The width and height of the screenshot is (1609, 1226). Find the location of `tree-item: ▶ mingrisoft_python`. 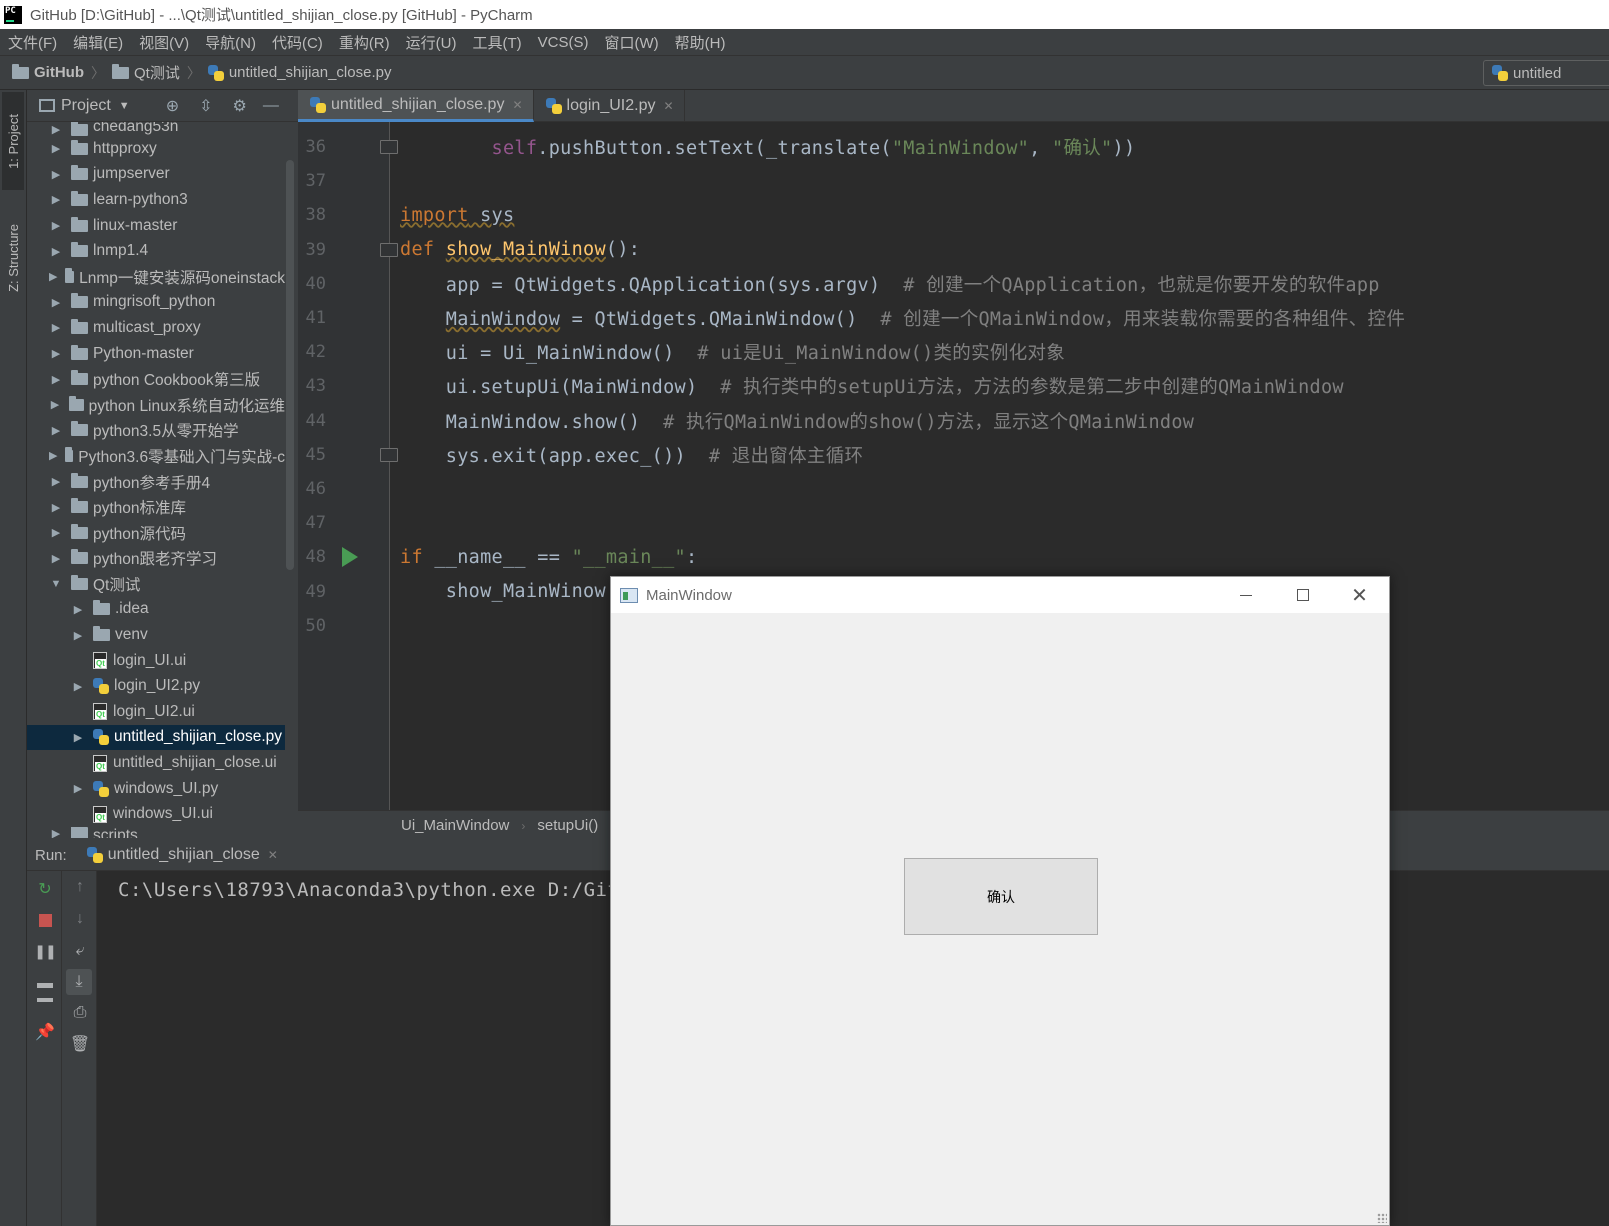

tree-item: ▶ mingrisoft_python is located at coordinates (156, 303).